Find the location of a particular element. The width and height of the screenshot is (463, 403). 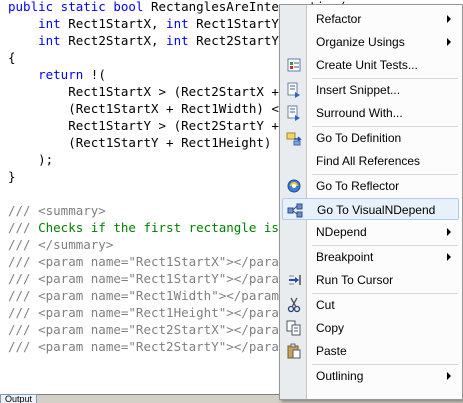

code-line: { is located at coordinates (12, 57).